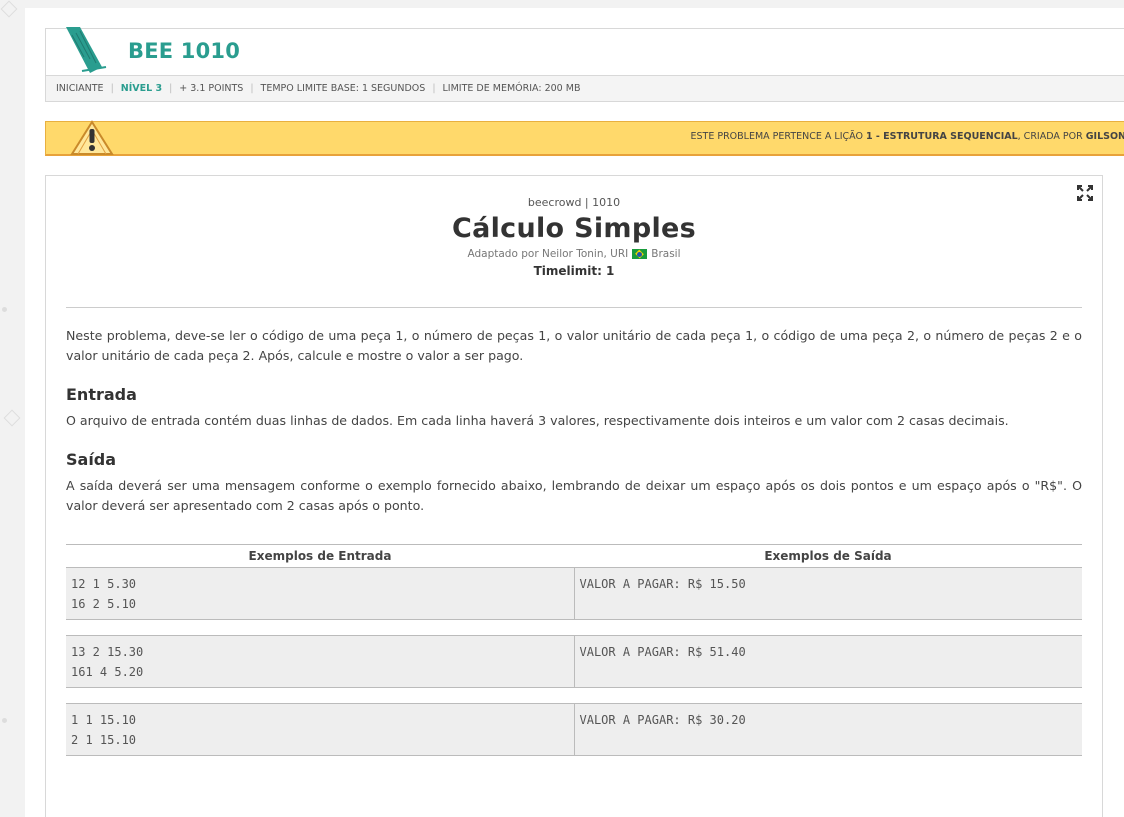 This screenshot has height=817, width=1124. What do you see at coordinates (80, 88) in the screenshot?
I see `category-label: INICIANTE` at bounding box center [80, 88].